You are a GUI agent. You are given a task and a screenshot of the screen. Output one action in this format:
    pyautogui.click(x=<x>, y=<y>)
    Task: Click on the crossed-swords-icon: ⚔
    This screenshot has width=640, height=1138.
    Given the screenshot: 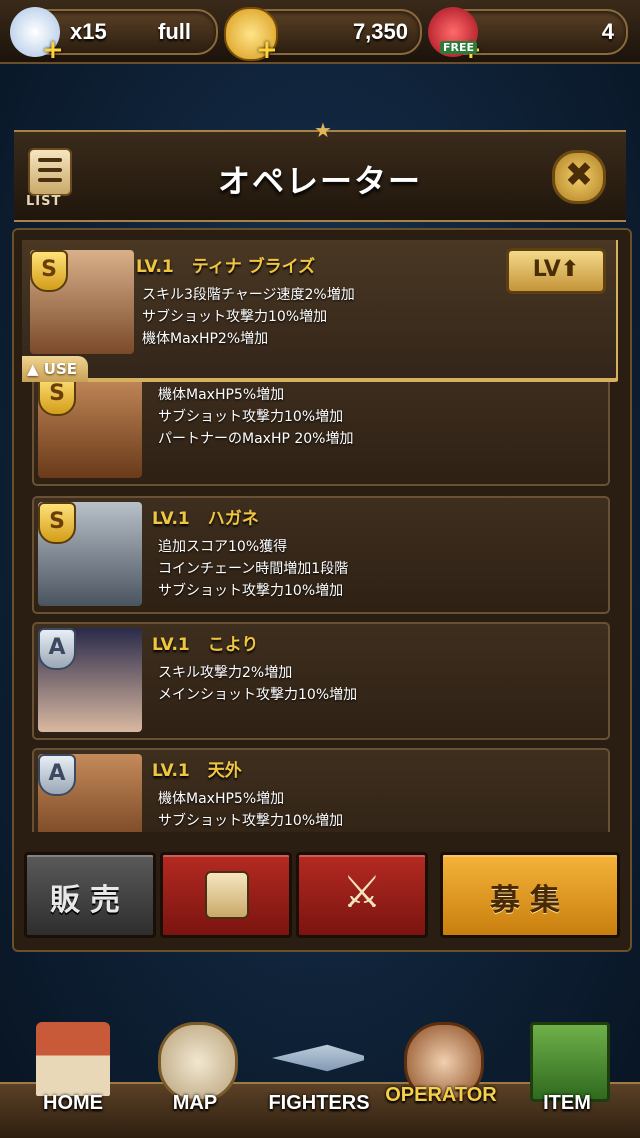 What is the action you would take?
    pyautogui.click(x=362, y=892)
    